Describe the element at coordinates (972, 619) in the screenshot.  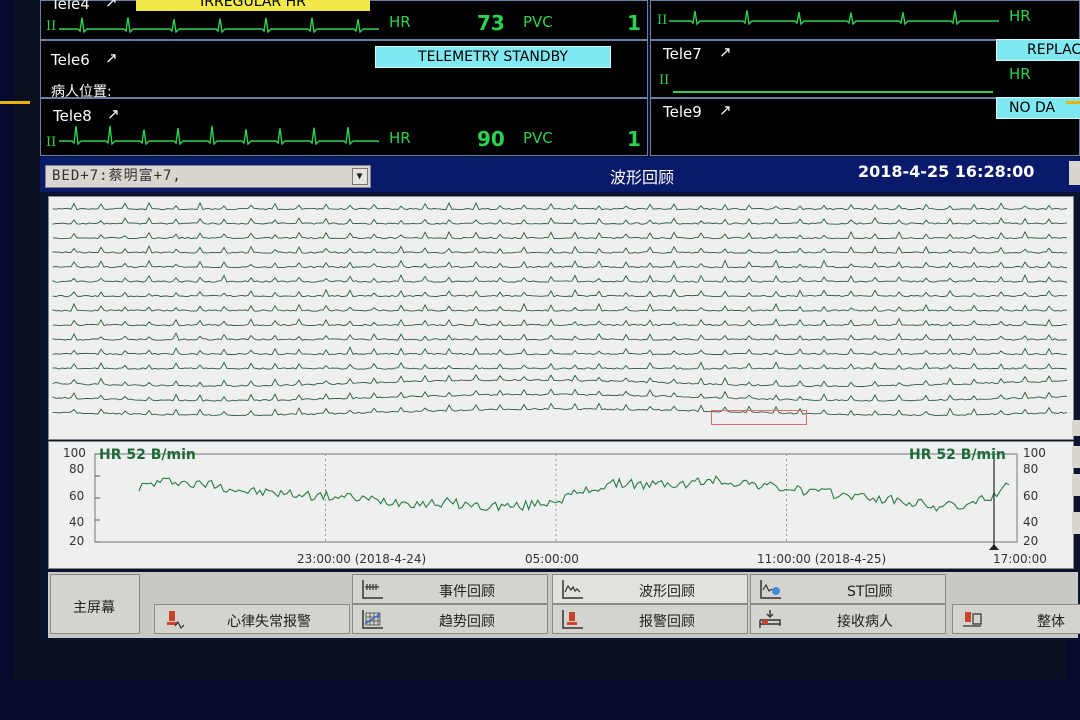
I see `overall-icon` at that location.